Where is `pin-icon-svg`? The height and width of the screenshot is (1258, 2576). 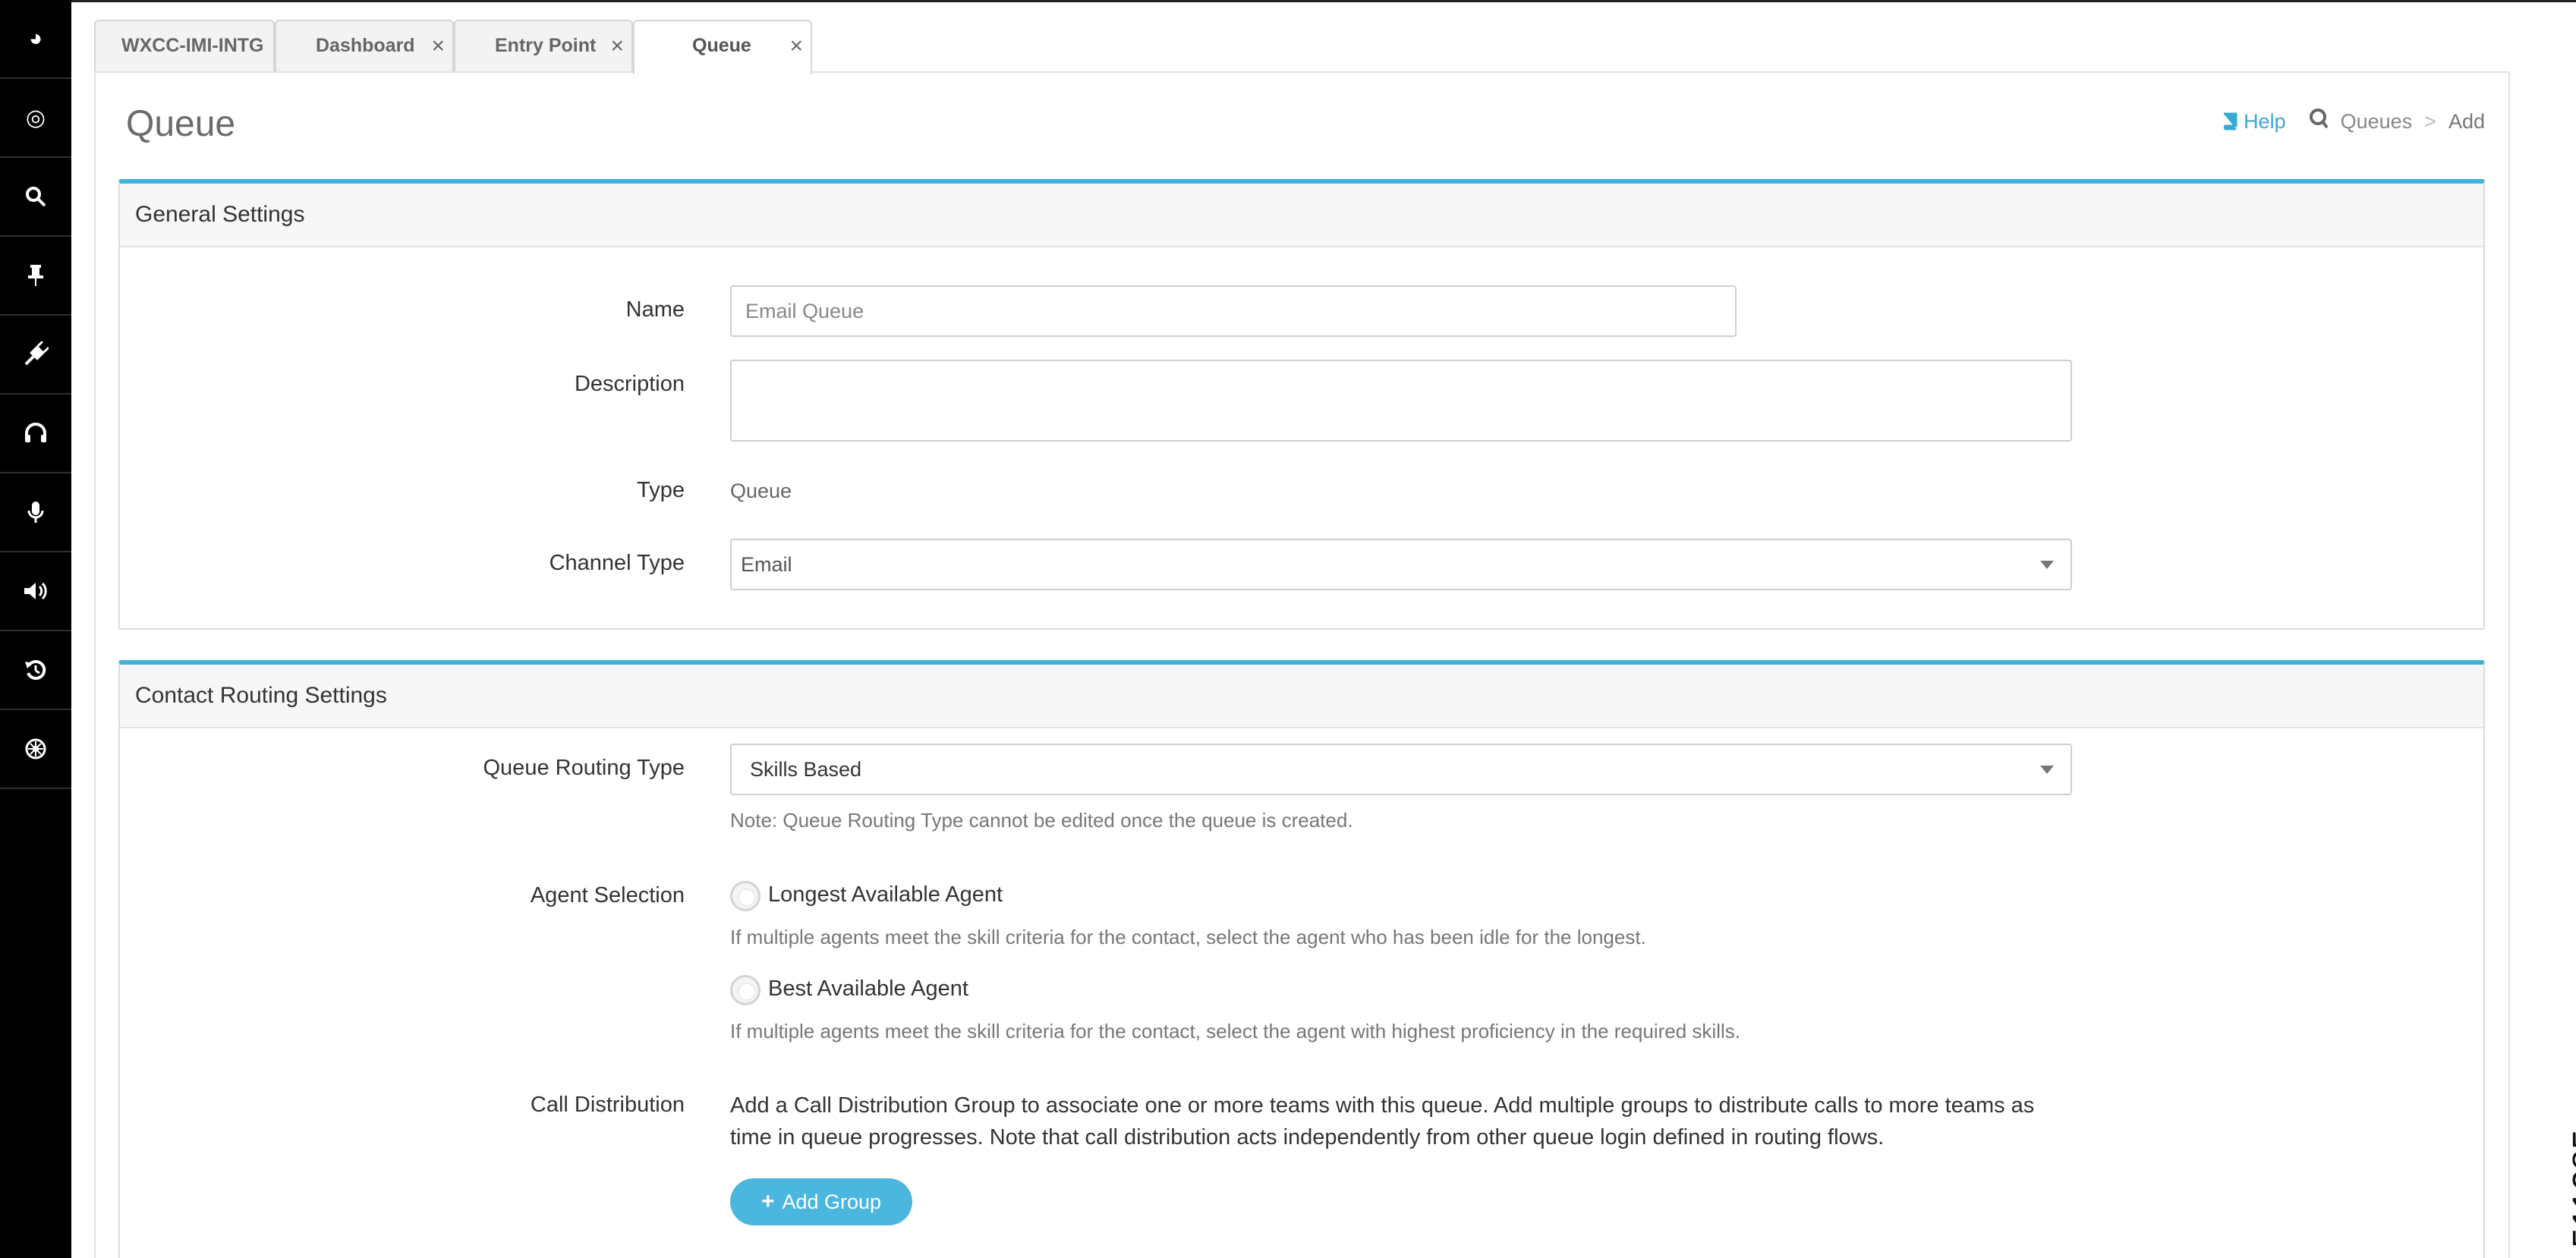
pin-icon-svg is located at coordinates (35, 275).